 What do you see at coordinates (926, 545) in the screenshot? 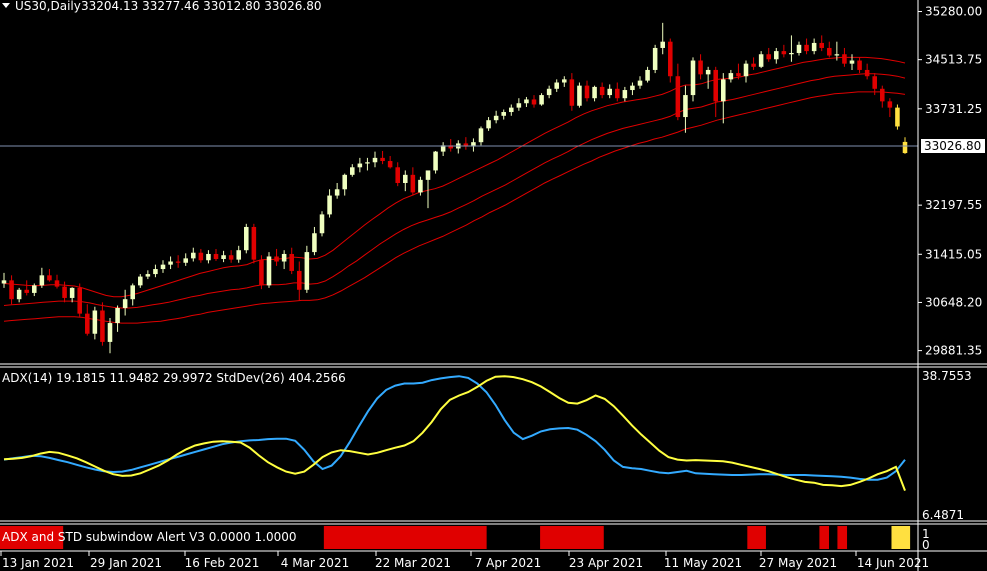
I see `alert-axis-bottom: 0` at bounding box center [926, 545].